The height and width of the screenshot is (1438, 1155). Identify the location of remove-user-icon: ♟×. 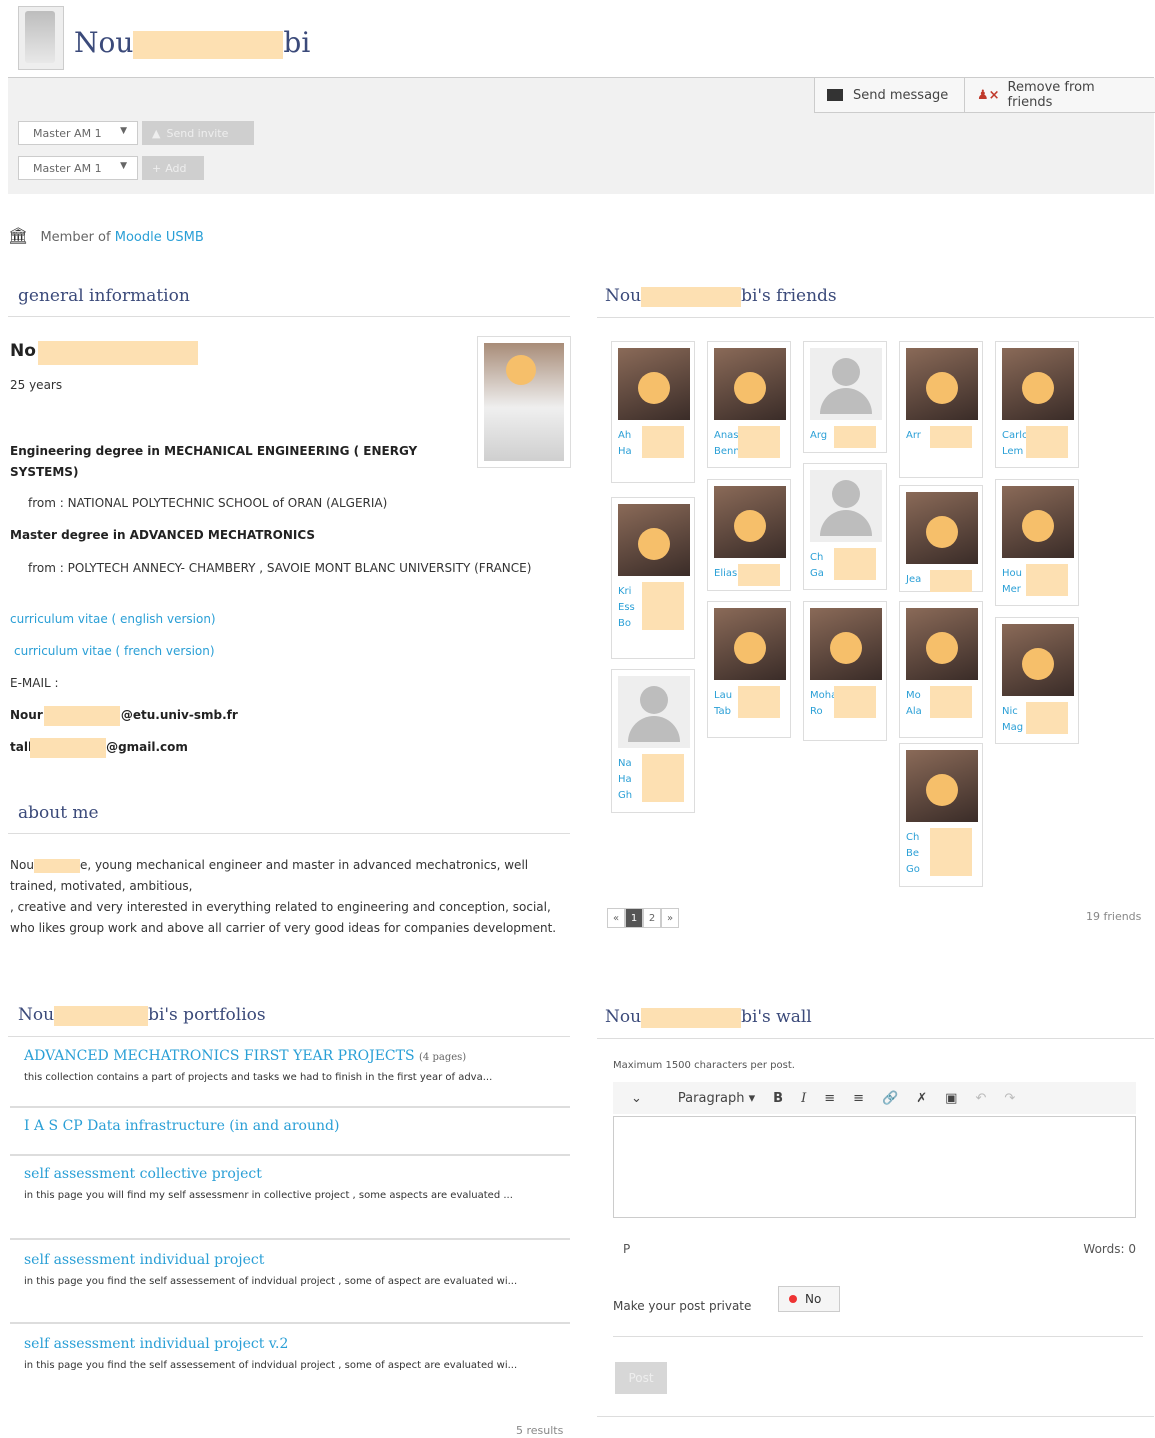
(988, 95).